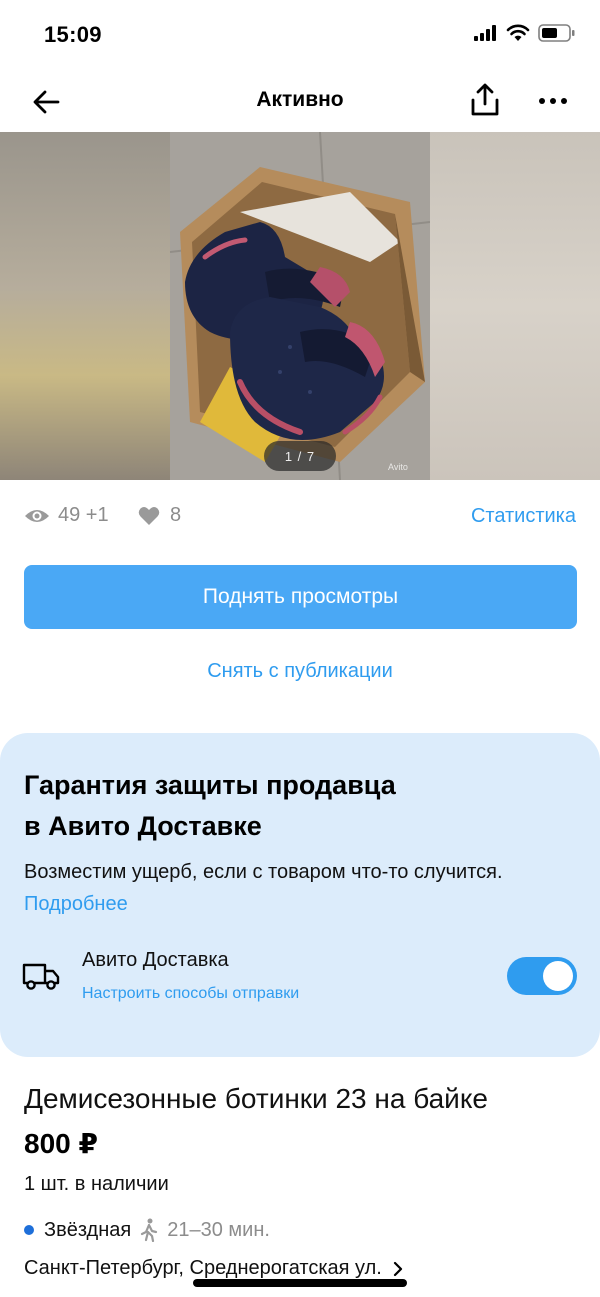 The height and width of the screenshot is (1297, 600). I want to click on more-dots-icon, so click(553, 101).